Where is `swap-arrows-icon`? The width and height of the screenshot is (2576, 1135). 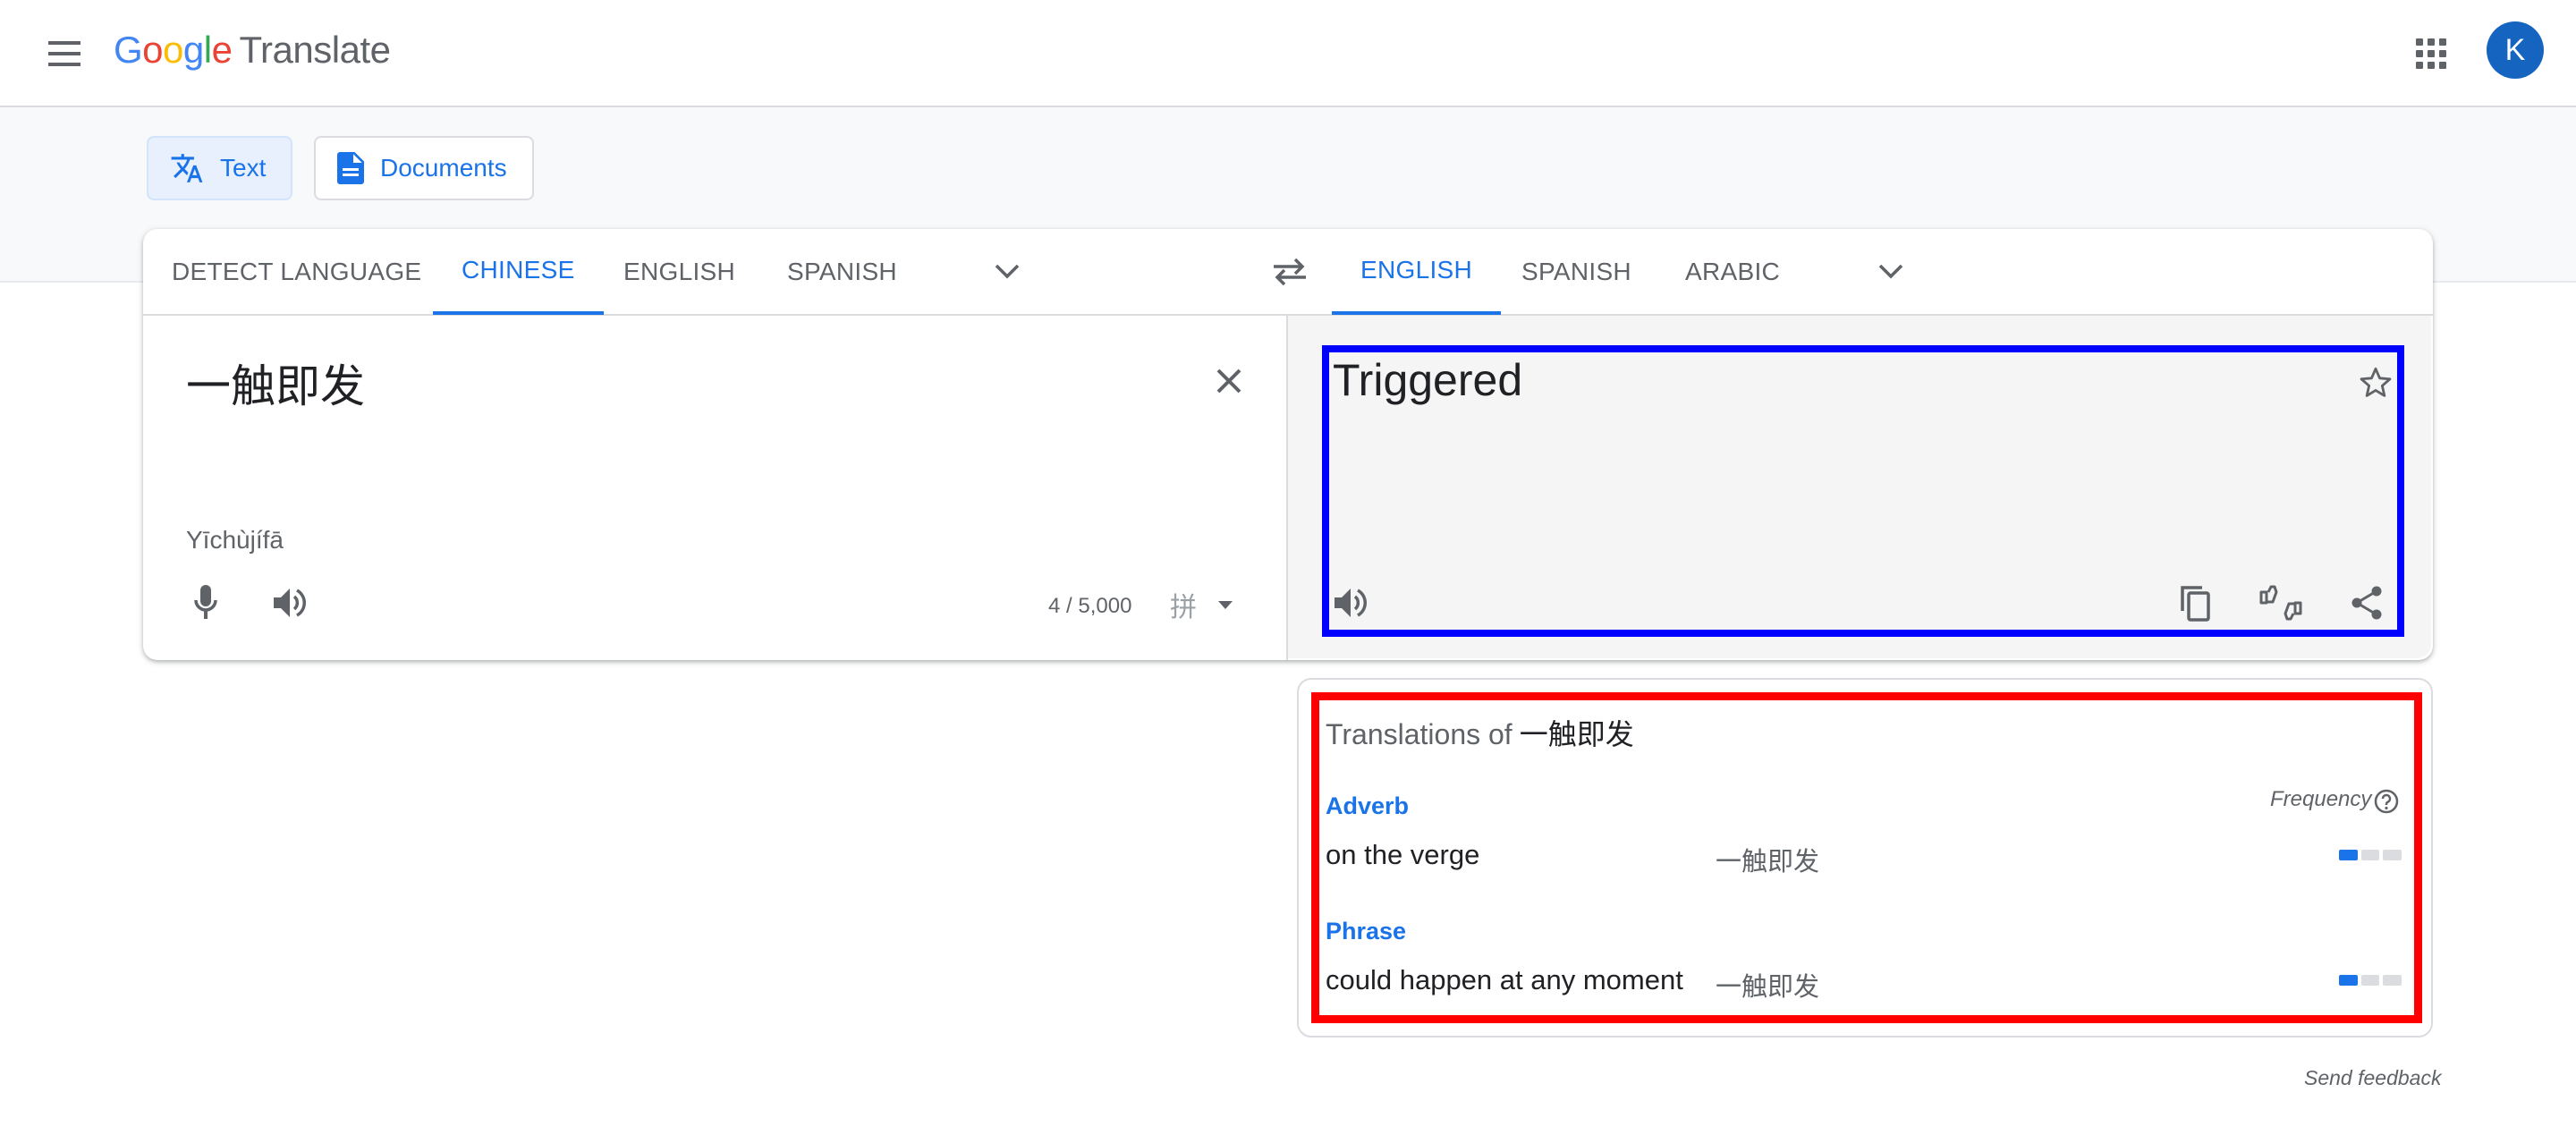 swap-arrows-icon is located at coordinates (1290, 272).